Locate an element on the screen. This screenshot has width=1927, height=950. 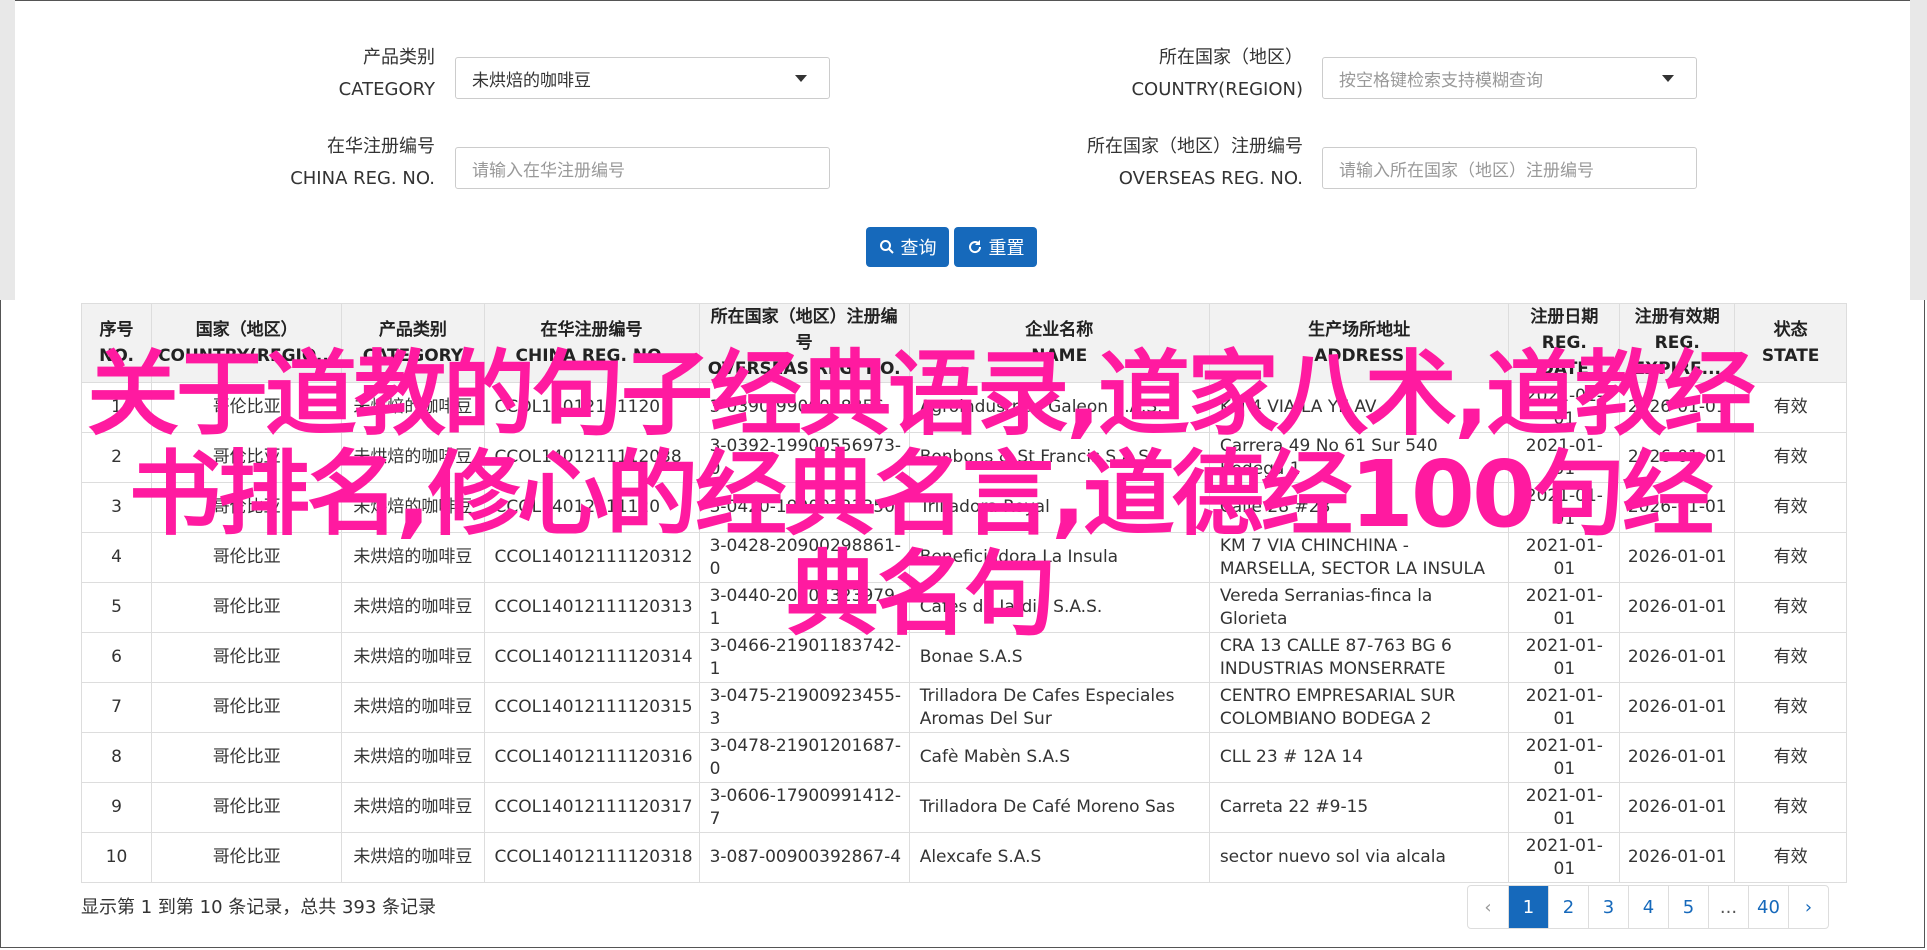
table-cell: Vereda Serranias-finca la Glorieta is located at coordinates (1359, 607).